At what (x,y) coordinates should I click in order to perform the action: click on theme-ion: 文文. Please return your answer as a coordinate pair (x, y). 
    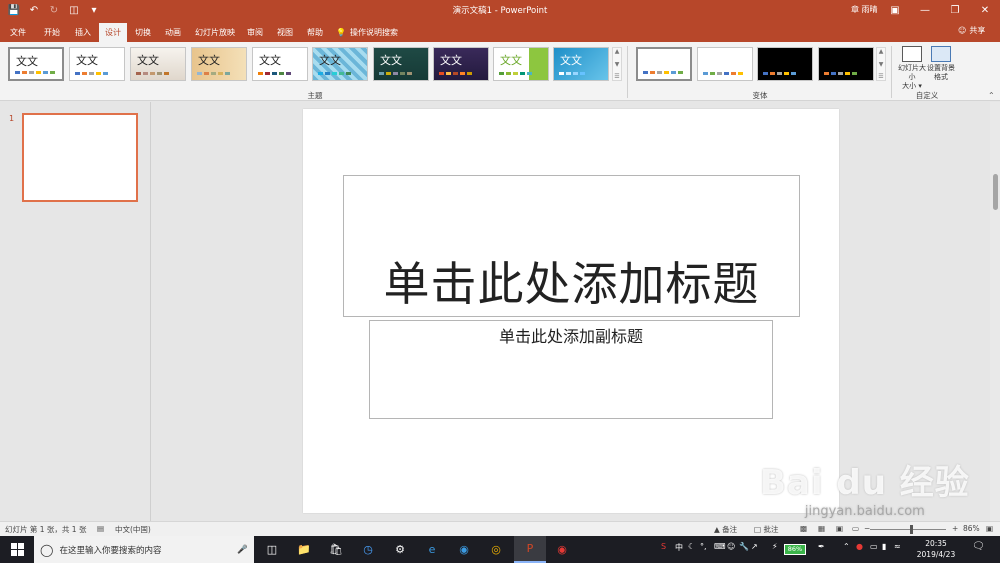
    Looking at the image, I should click on (280, 64).